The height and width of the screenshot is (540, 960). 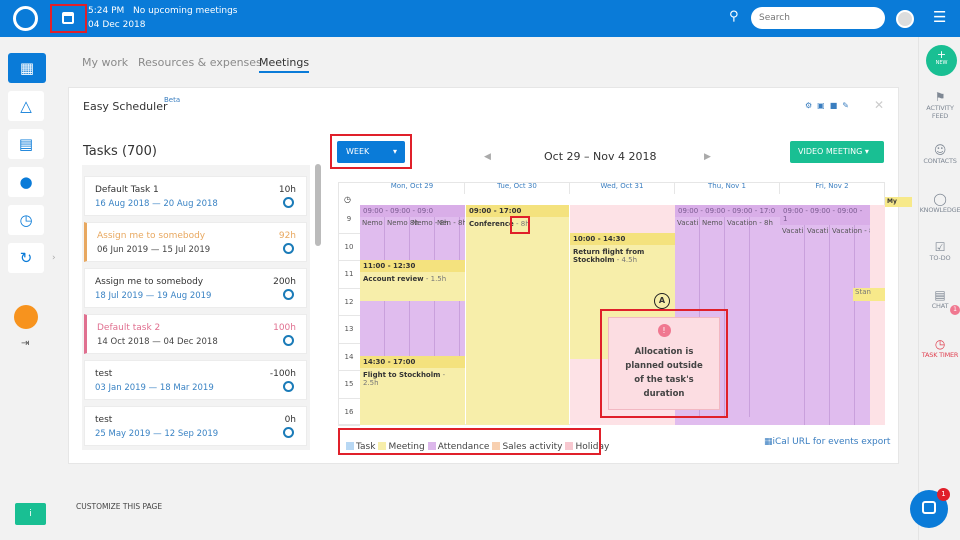 What do you see at coordinates (318, 205) in the screenshot?
I see `scrollbar` at bounding box center [318, 205].